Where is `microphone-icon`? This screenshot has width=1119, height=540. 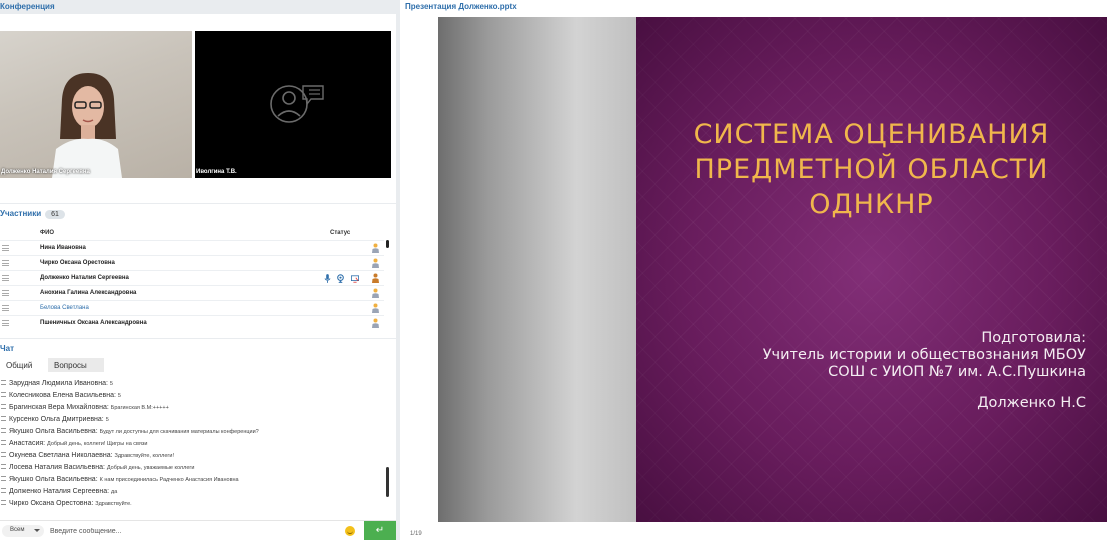
microphone-icon is located at coordinates (327, 278).